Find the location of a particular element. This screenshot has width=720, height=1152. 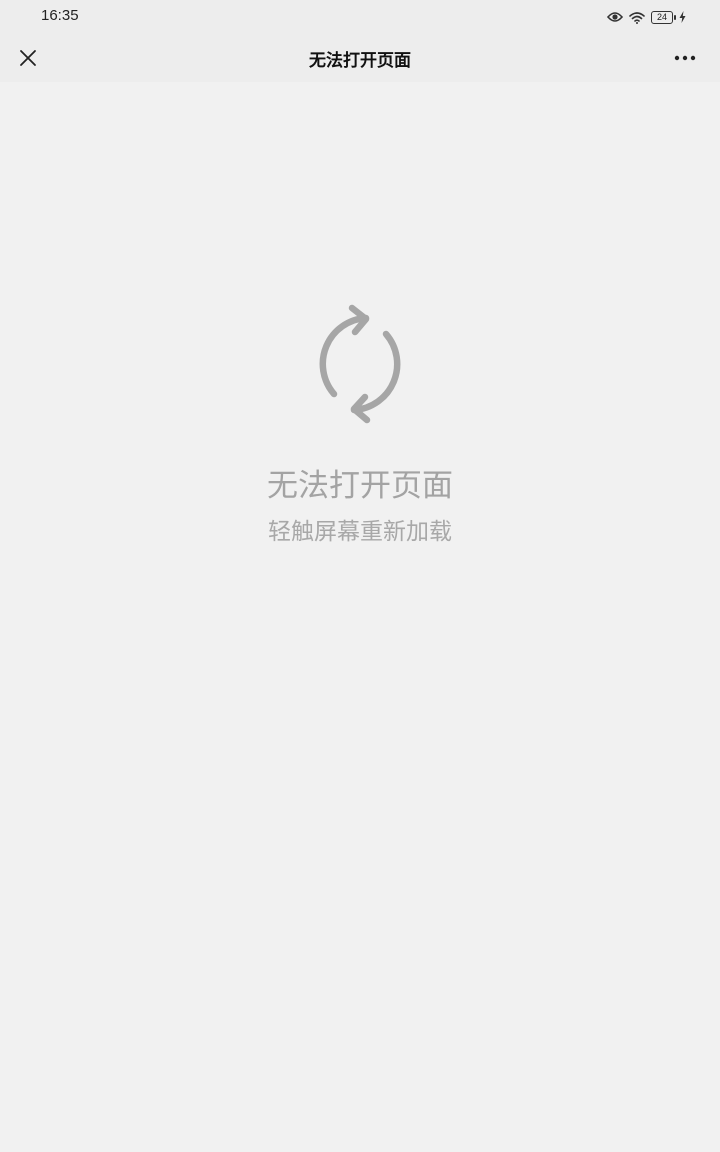

status-icons: 24 is located at coordinates (646, 17).